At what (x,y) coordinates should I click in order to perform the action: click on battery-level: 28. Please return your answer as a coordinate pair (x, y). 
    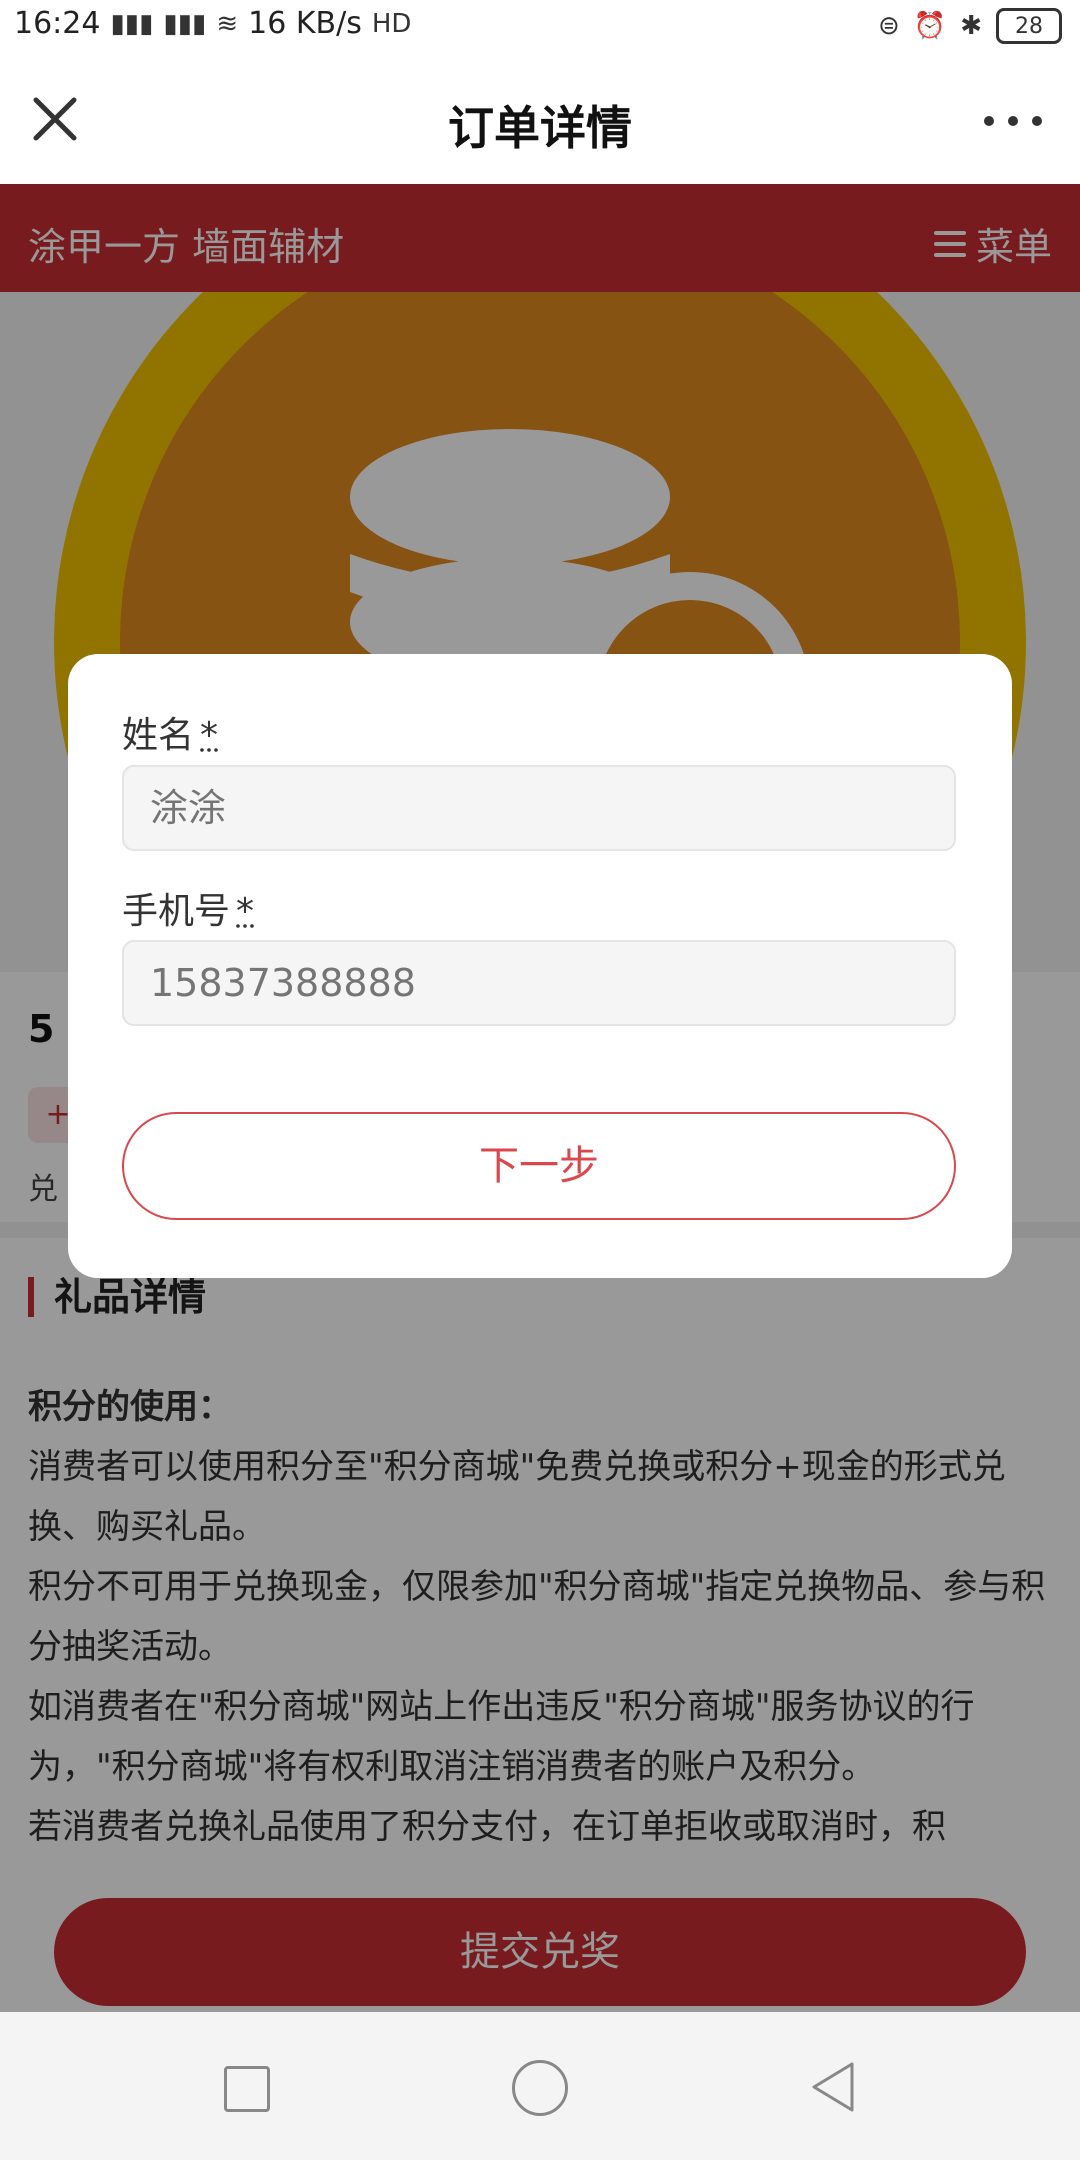
    Looking at the image, I should click on (1029, 26).